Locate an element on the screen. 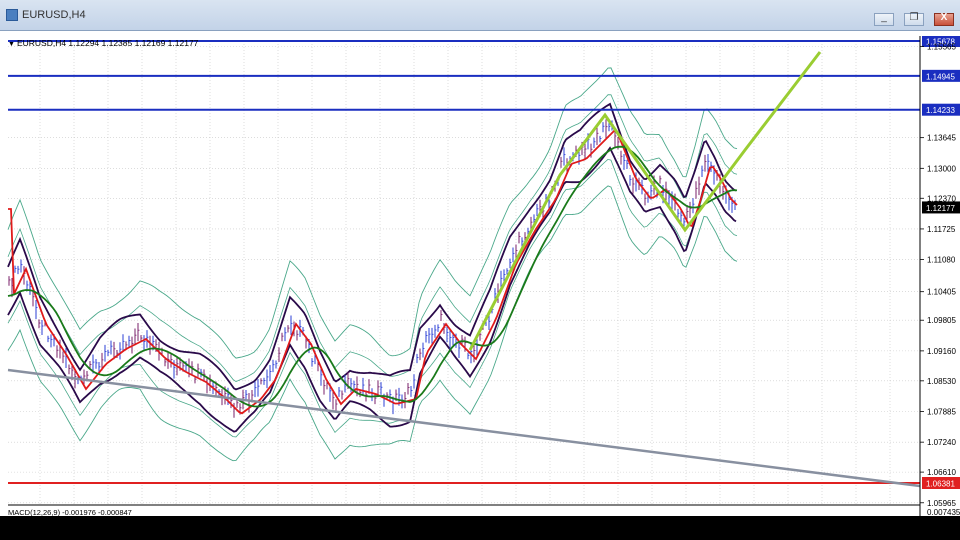  price-label: 1.09160 is located at coordinates (941, 351).